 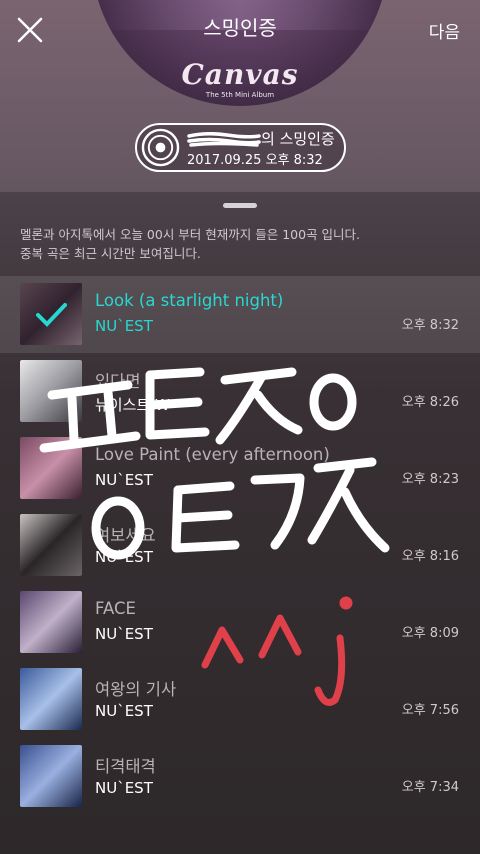 I want to click on certificate-title: 의 스밍인증, so click(x=261, y=138).